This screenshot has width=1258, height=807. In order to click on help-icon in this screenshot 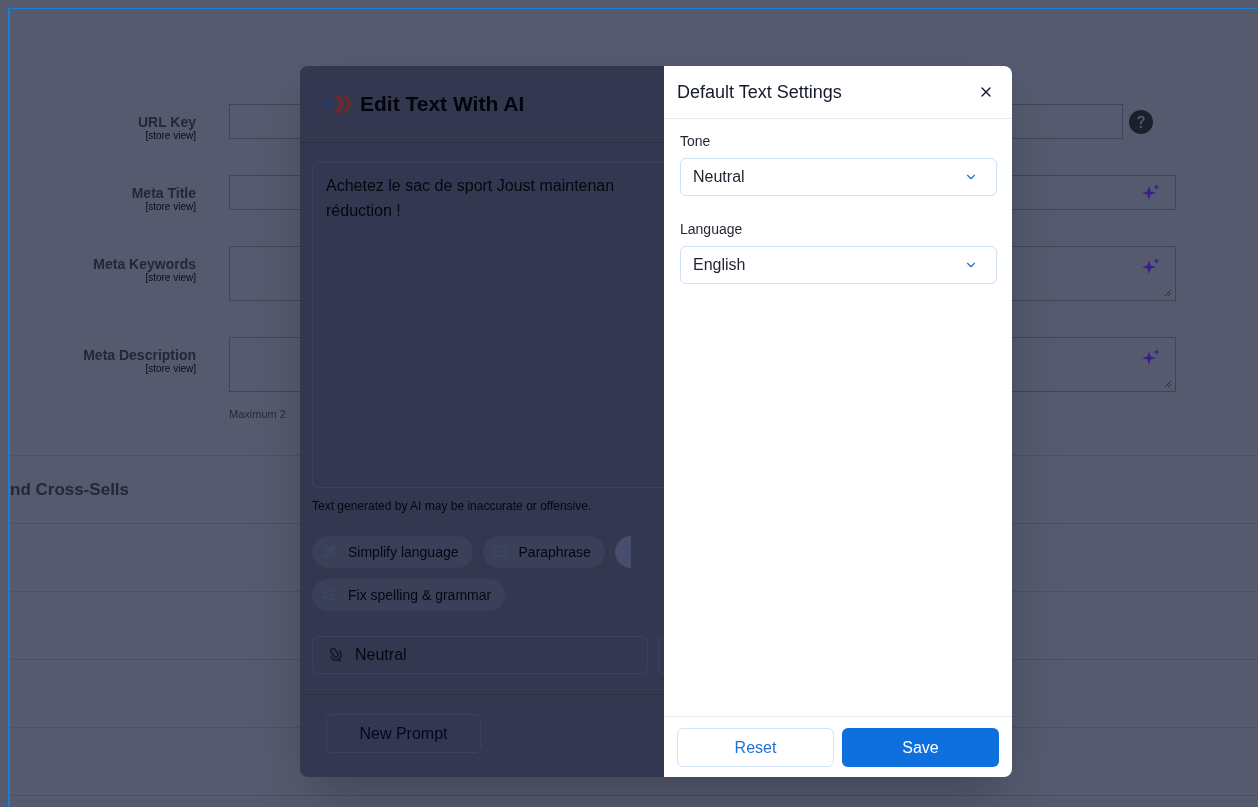, I will do `click(1141, 122)`.